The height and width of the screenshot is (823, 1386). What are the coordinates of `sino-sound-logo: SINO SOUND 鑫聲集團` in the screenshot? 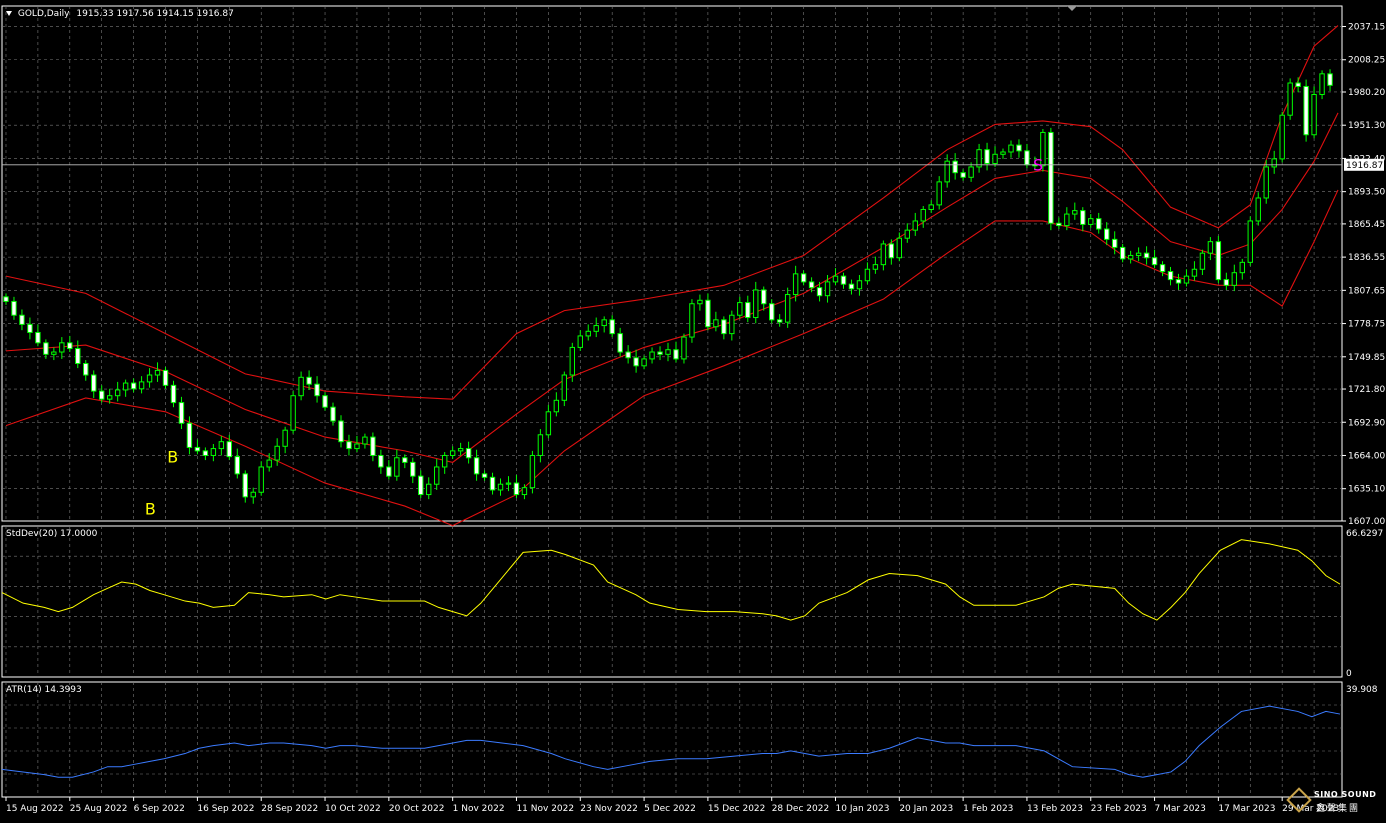 It's located at (1334, 801).